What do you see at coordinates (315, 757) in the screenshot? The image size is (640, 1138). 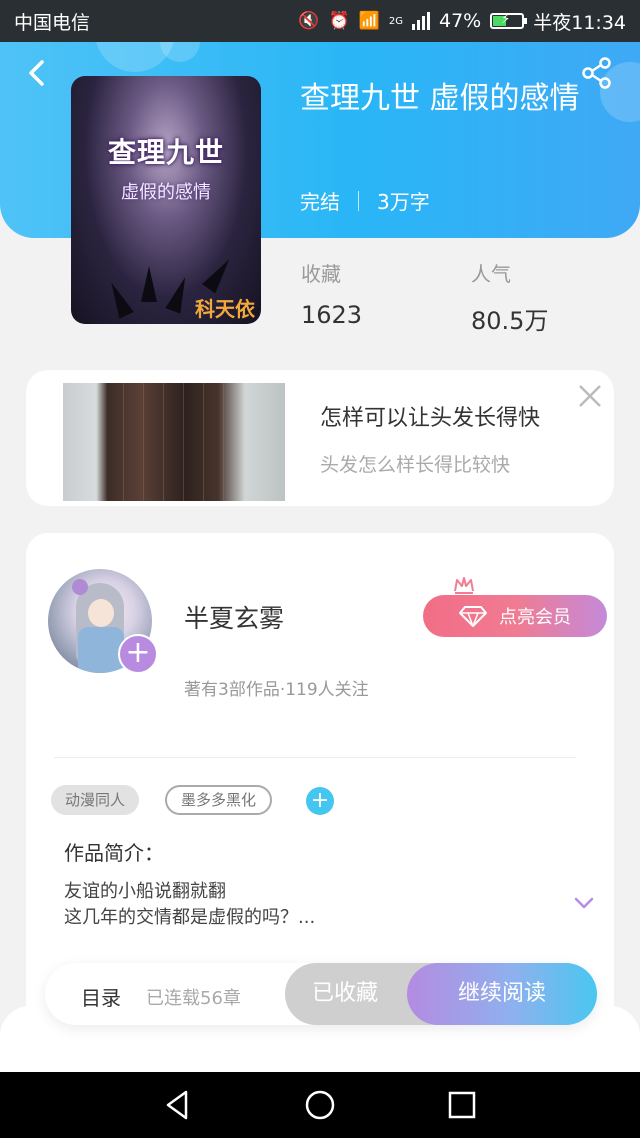 I see `divider` at bounding box center [315, 757].